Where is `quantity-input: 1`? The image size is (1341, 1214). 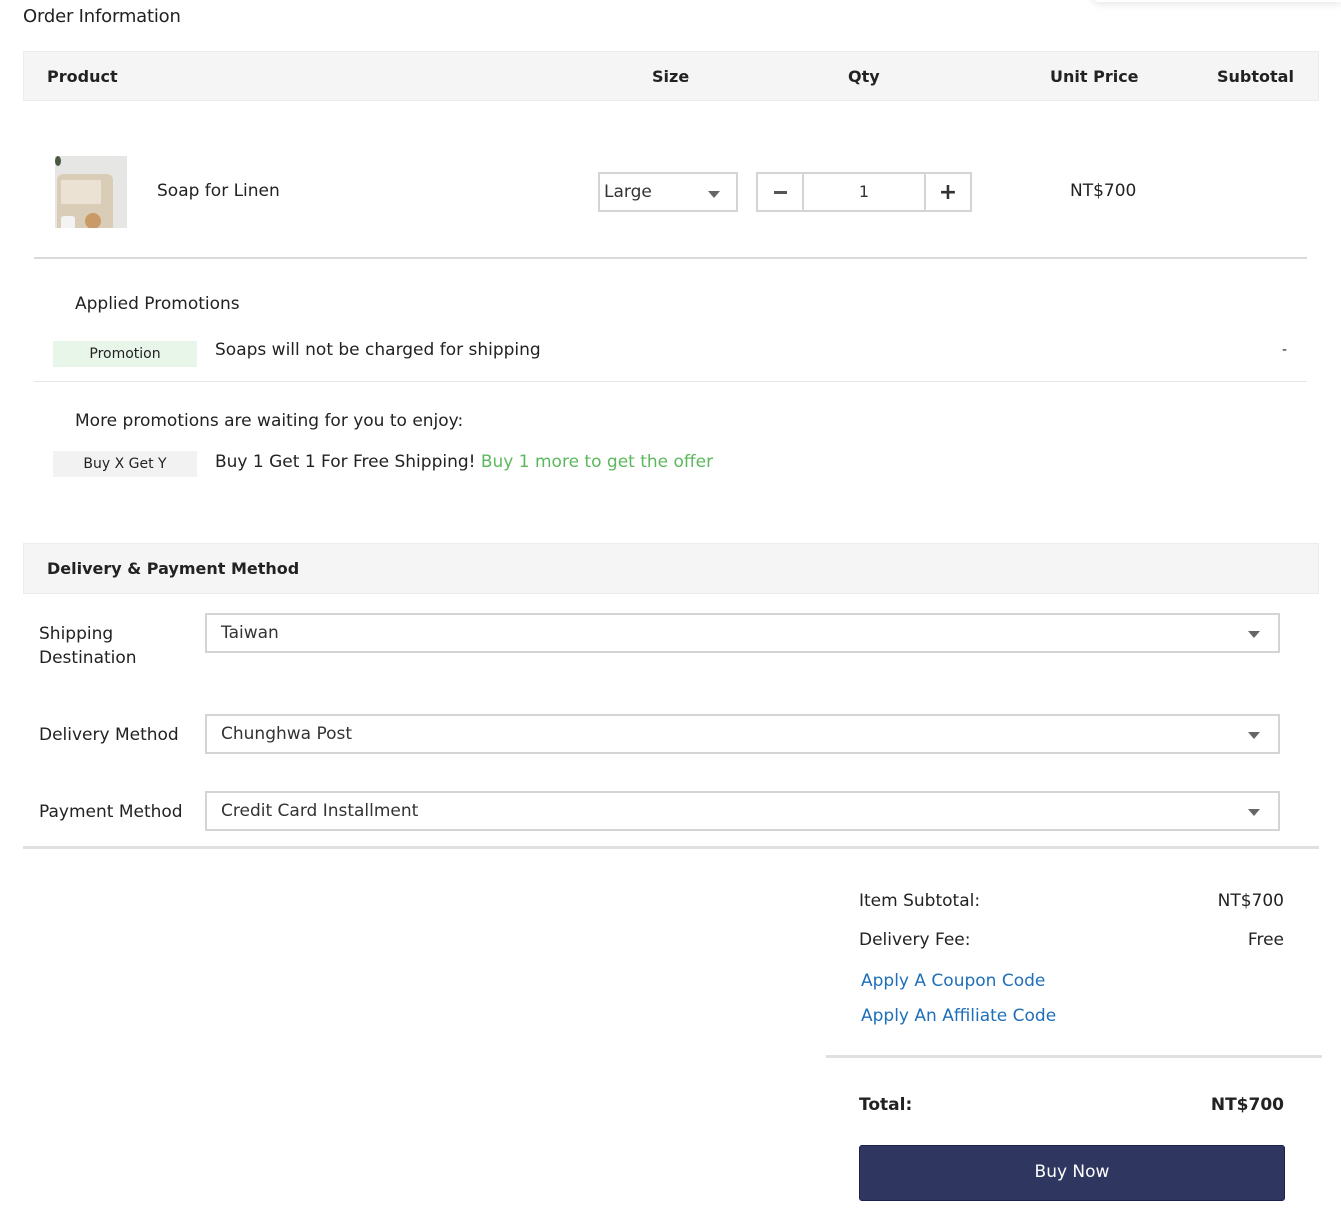
quantity-input: 1 is located at coordinates (864, 192).